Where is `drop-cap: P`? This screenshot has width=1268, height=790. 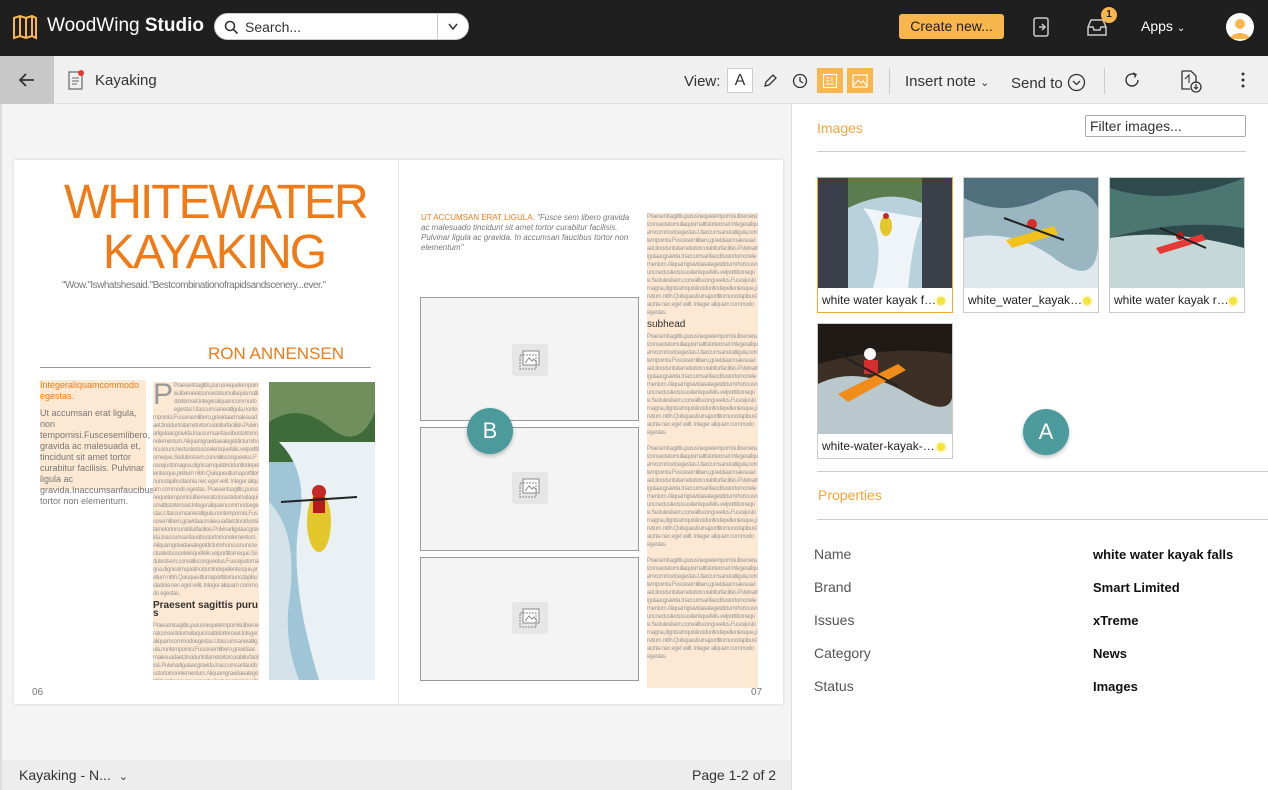 drop-cap: P is located at coordinates (163, 396).